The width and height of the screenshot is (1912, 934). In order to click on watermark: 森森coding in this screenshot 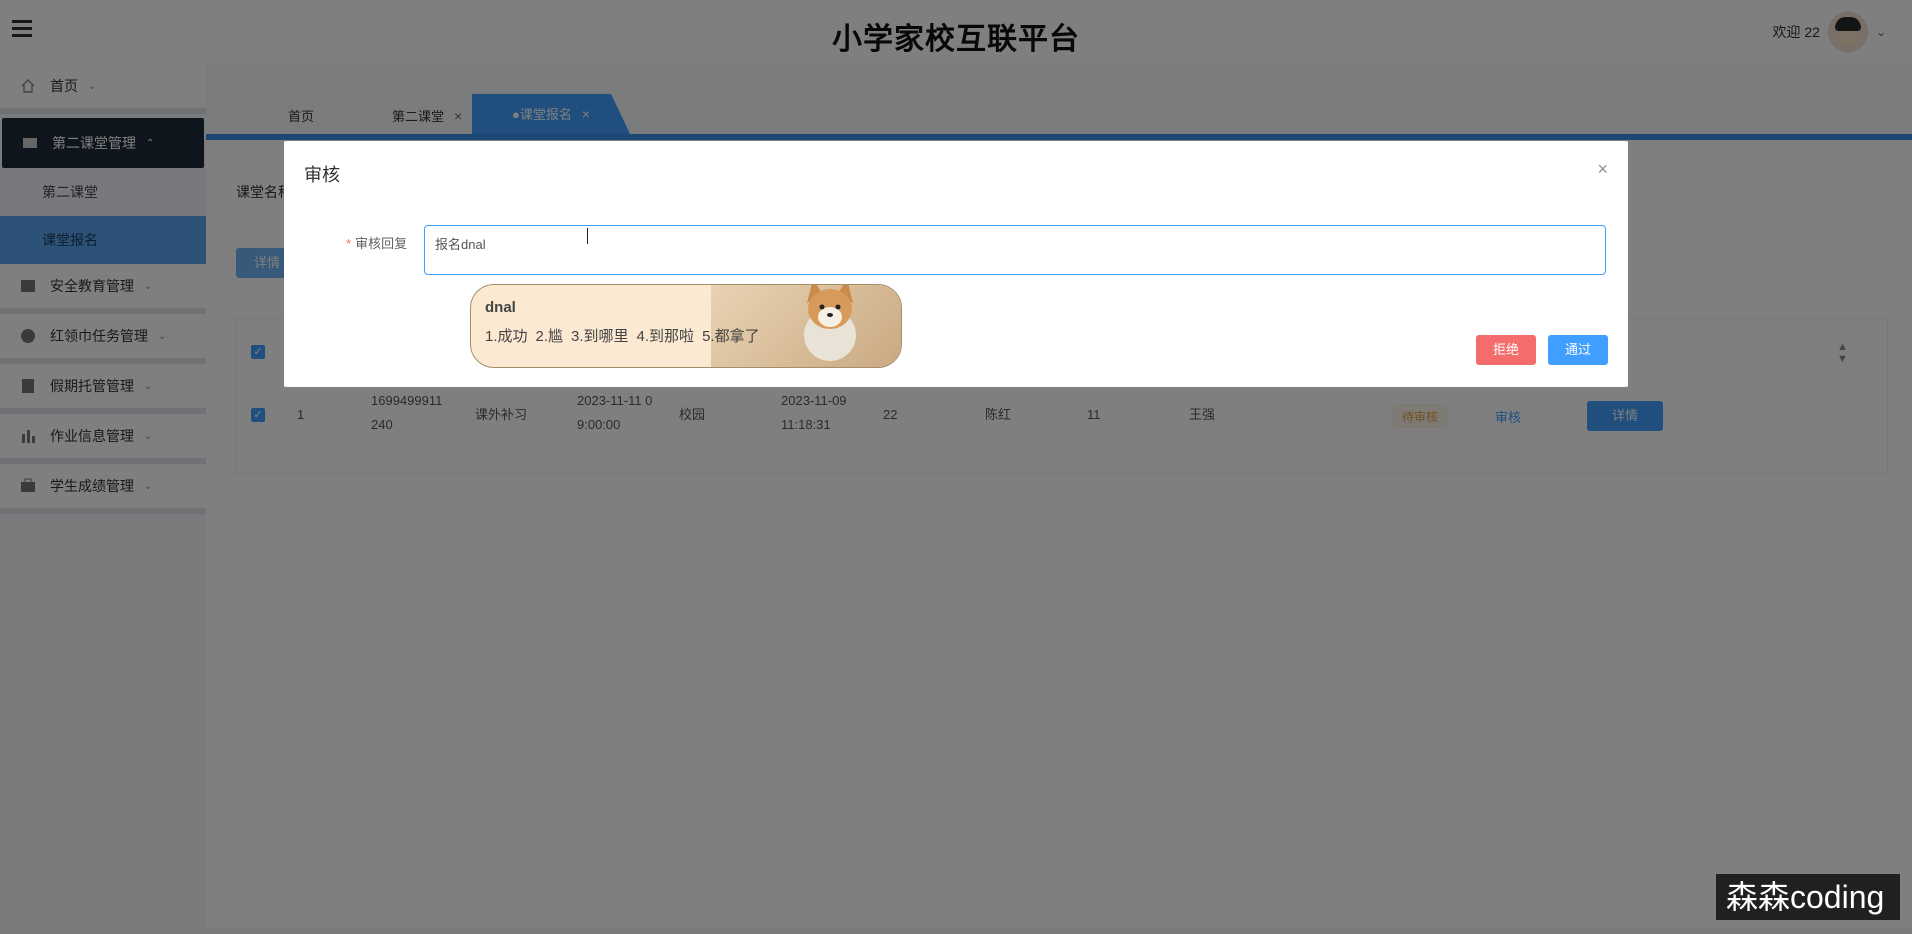, I will do `click(1808, 897)`.